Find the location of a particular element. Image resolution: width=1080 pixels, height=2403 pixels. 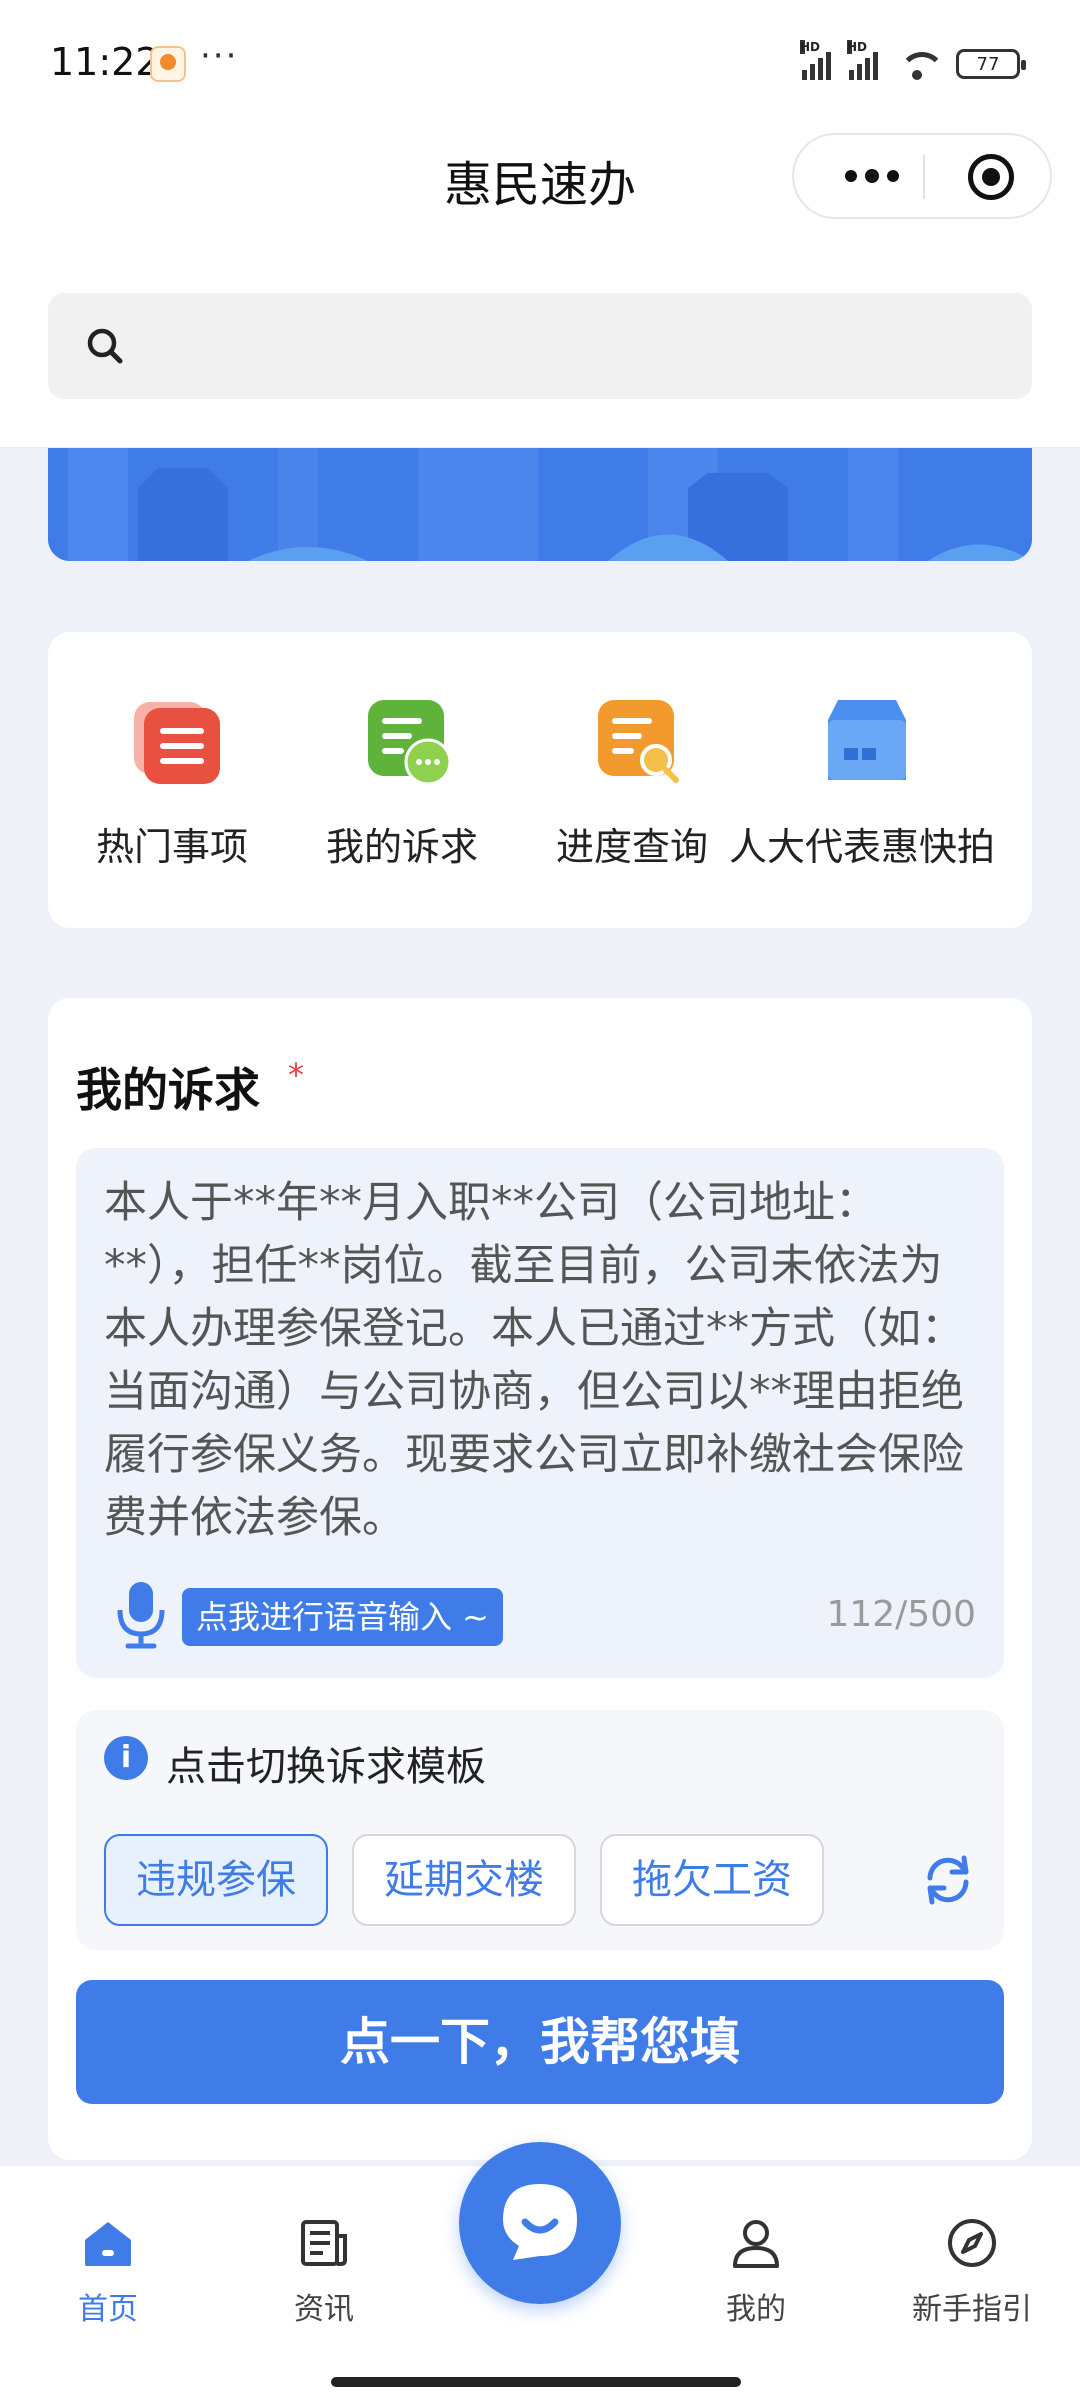

nav-item-home: 首页 is located at coordinates (108, 2272).